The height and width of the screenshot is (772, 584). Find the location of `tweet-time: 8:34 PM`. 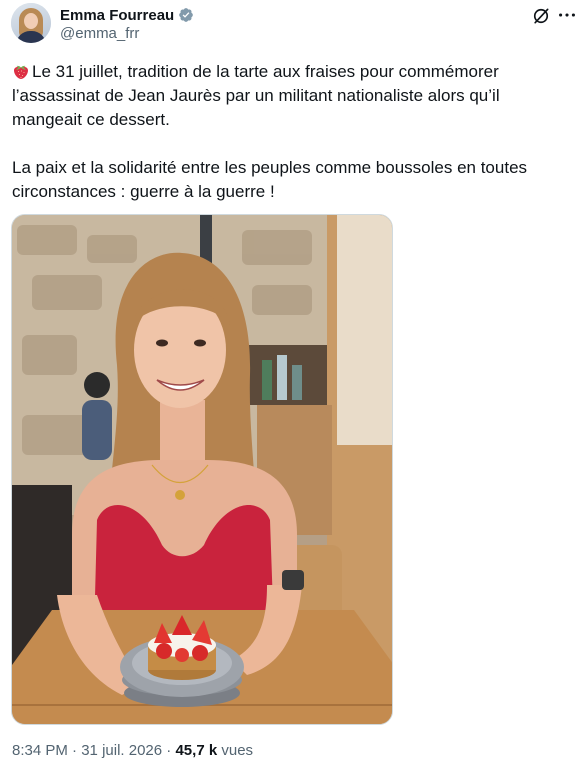

tweet-time: 8:34 PM is located at coordinates (40, 750).